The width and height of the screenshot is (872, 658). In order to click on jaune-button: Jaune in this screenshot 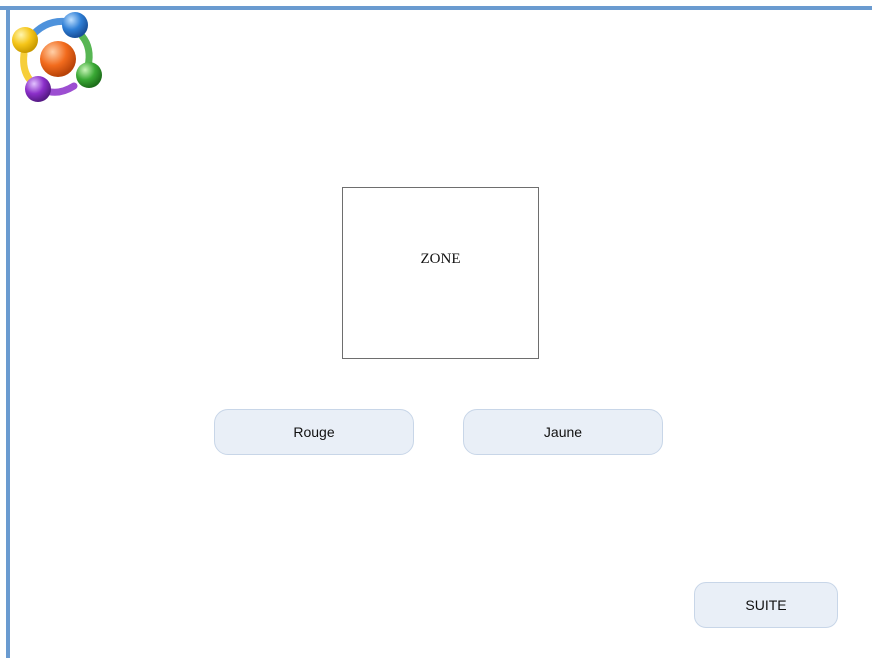, I will do `click(563, 432)`.